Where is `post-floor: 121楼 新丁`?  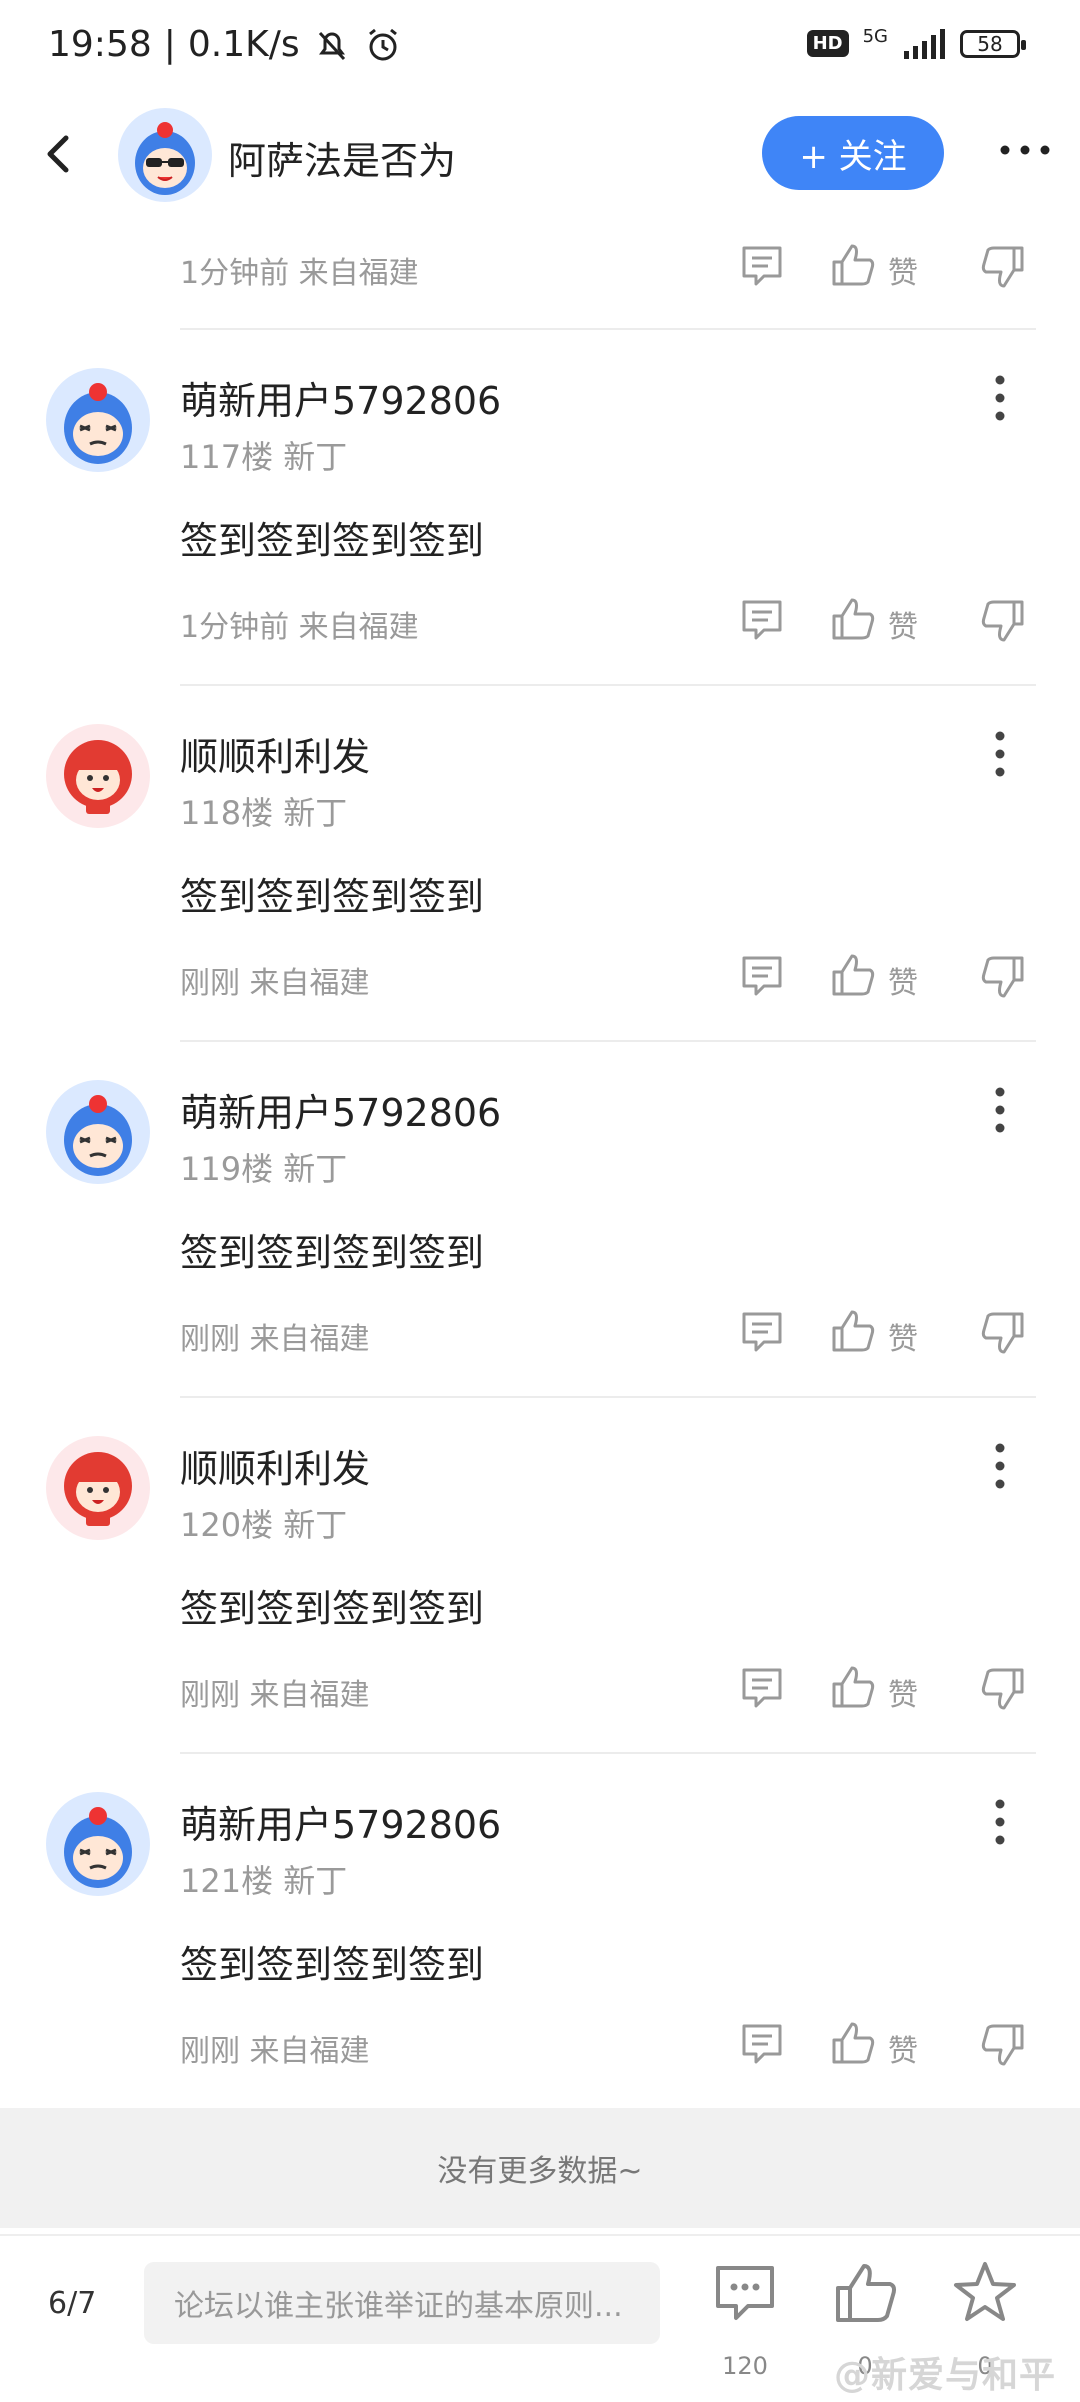 post-floor: 121楼 新丁 is located at coordinates (264, 1881).